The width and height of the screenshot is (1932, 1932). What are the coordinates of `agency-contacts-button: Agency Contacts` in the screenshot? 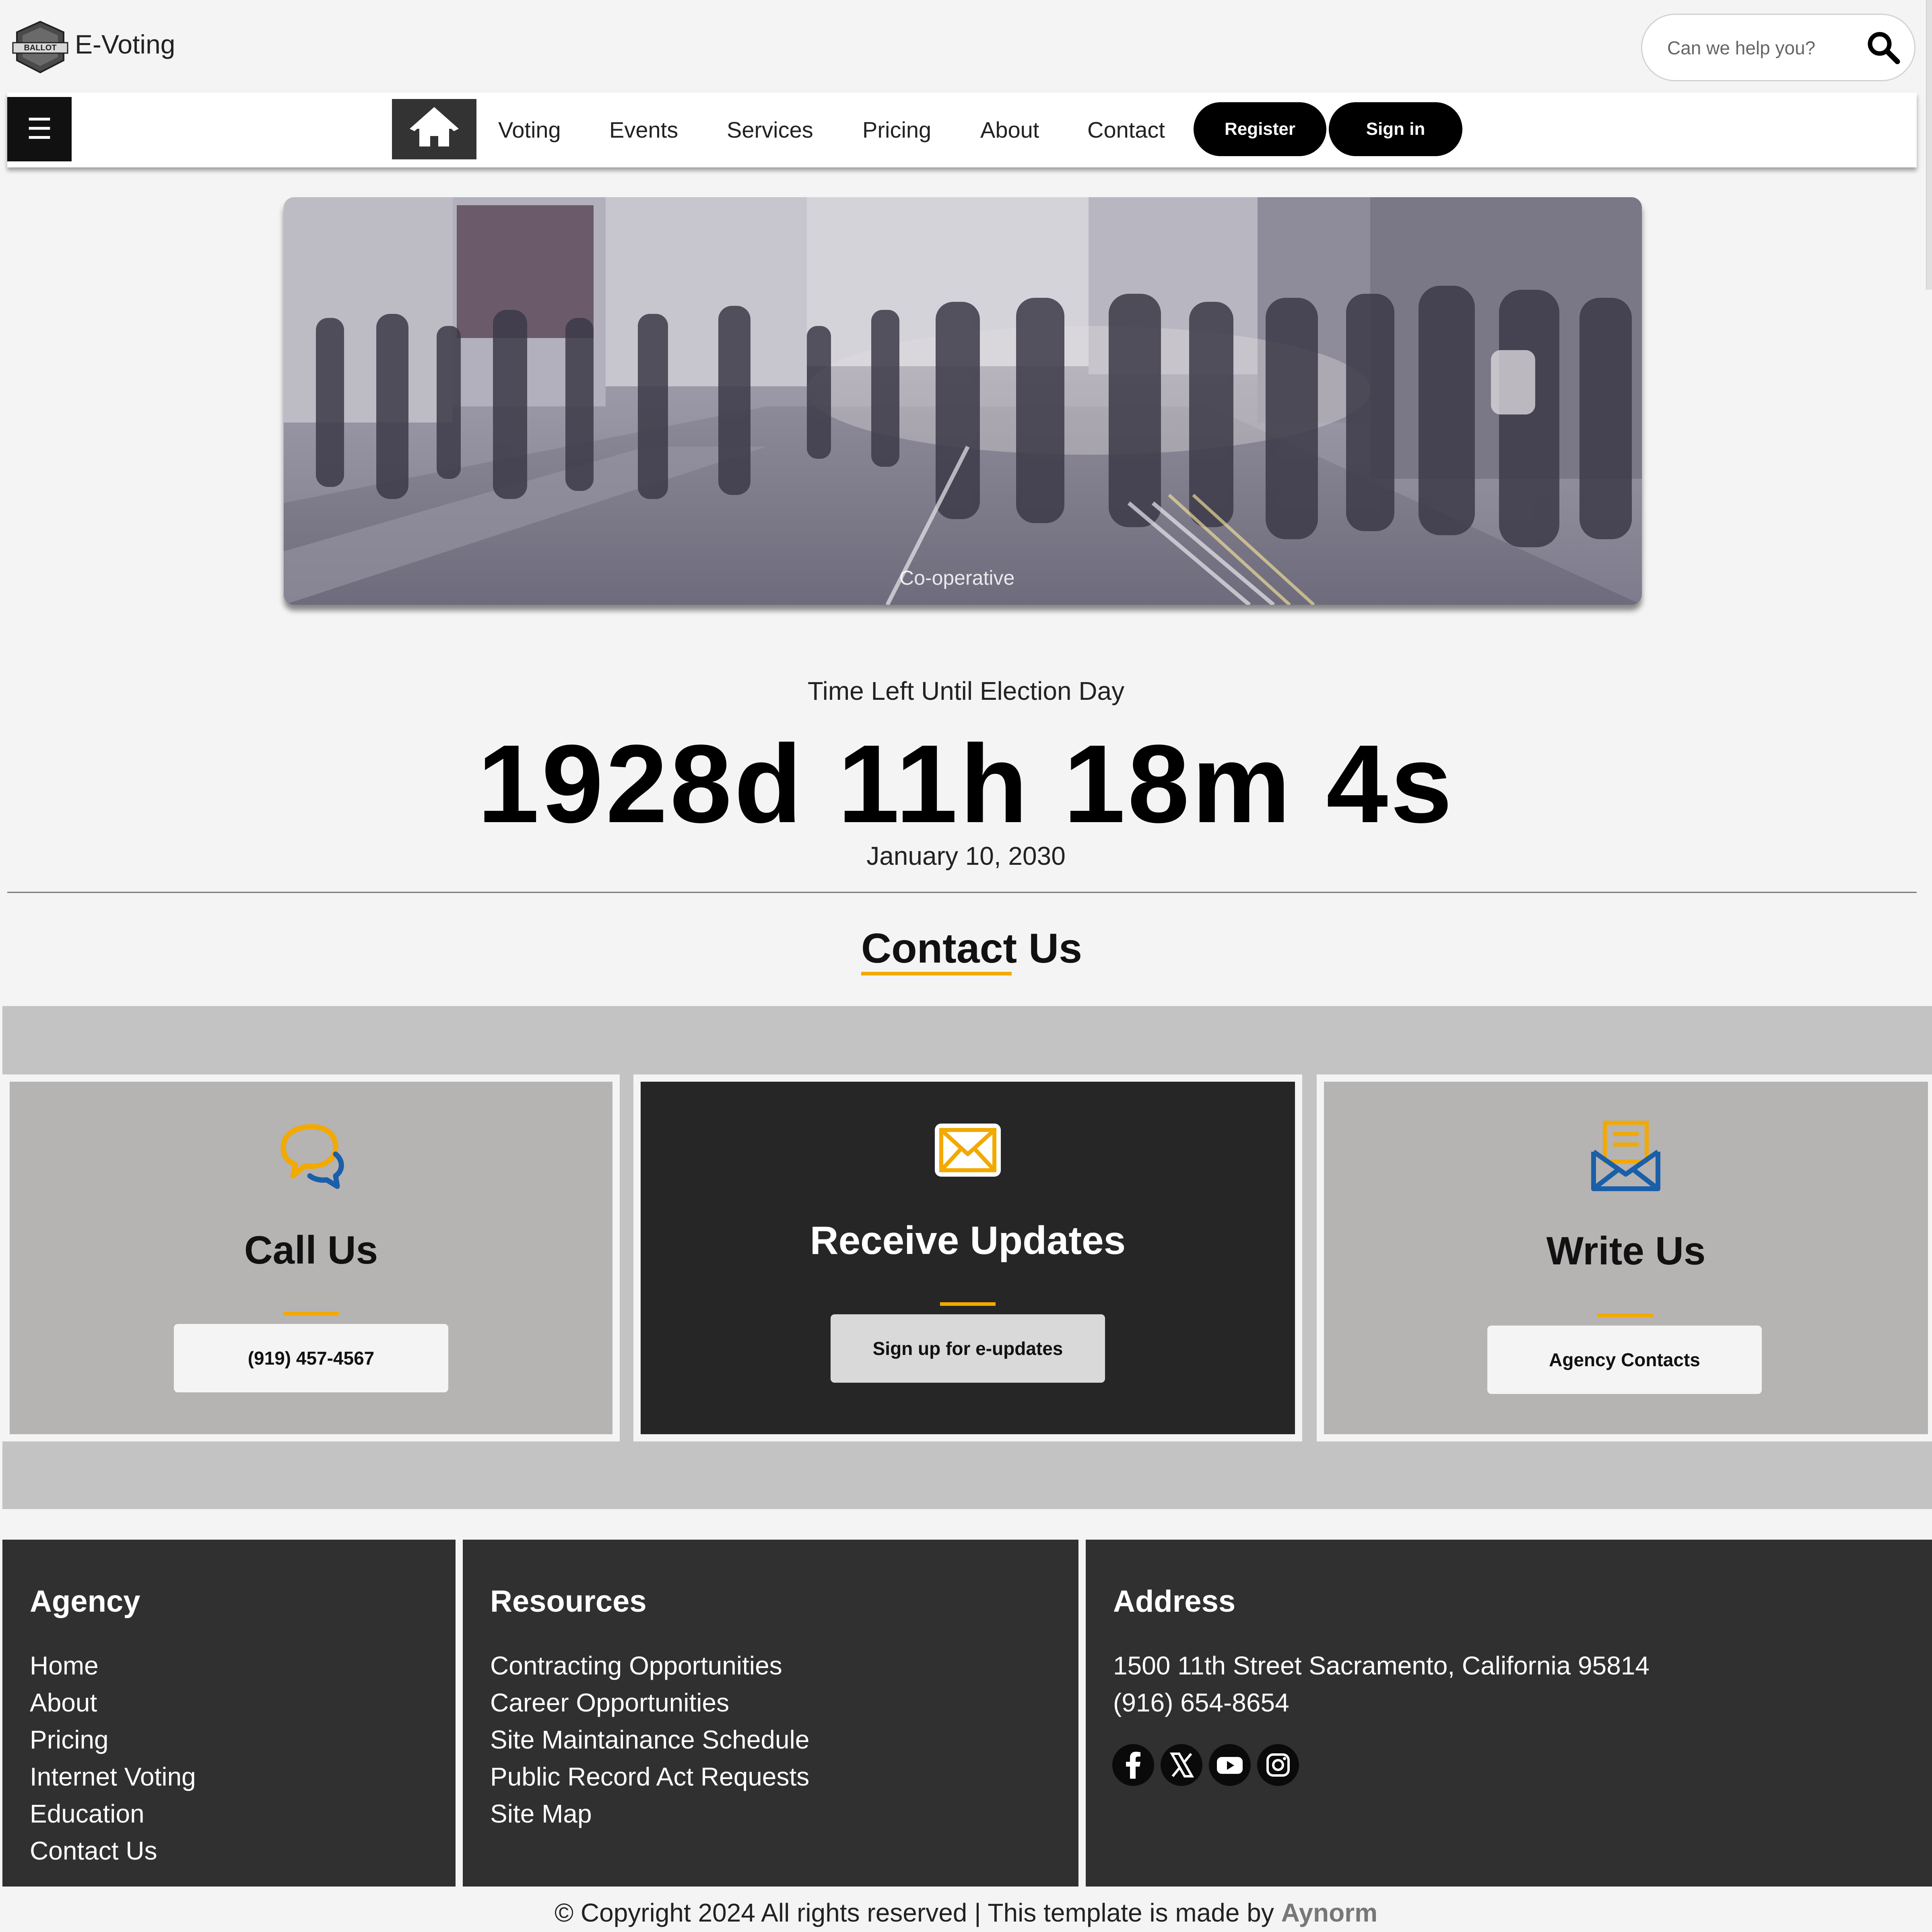 It's located at (1624, 1360).